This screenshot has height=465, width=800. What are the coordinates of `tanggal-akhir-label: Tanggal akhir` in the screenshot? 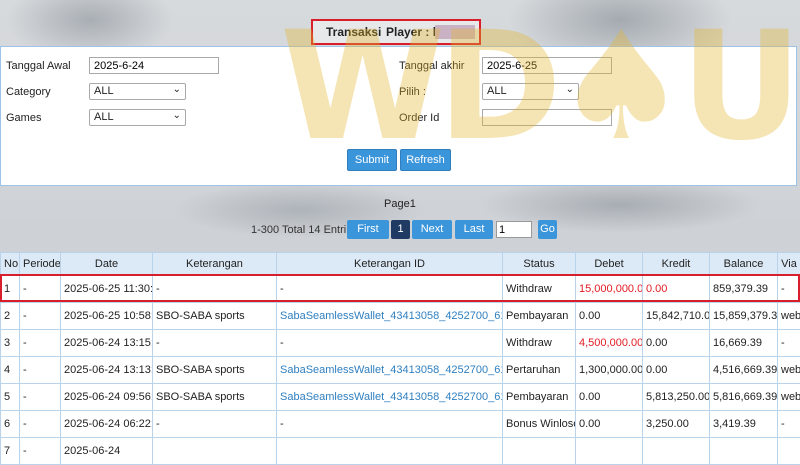 It's located at (431, 66).